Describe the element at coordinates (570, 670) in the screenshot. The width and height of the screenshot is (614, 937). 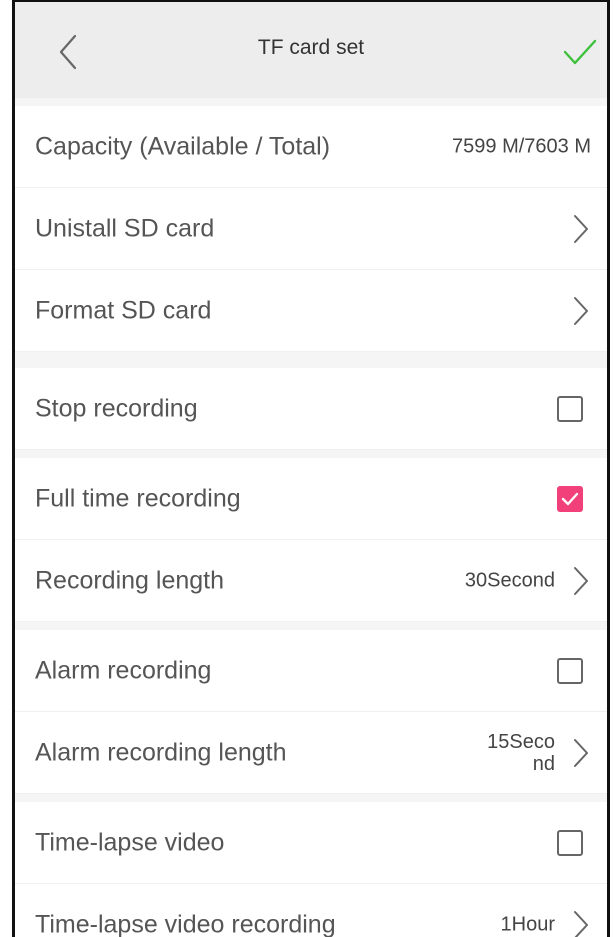
I see `alarm-recording-checkbox` at that location.